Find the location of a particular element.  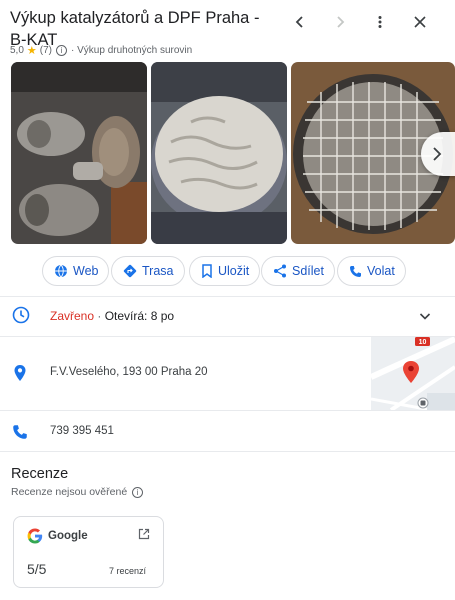

share-button: Sdílet is located at coordinates (298, 271).